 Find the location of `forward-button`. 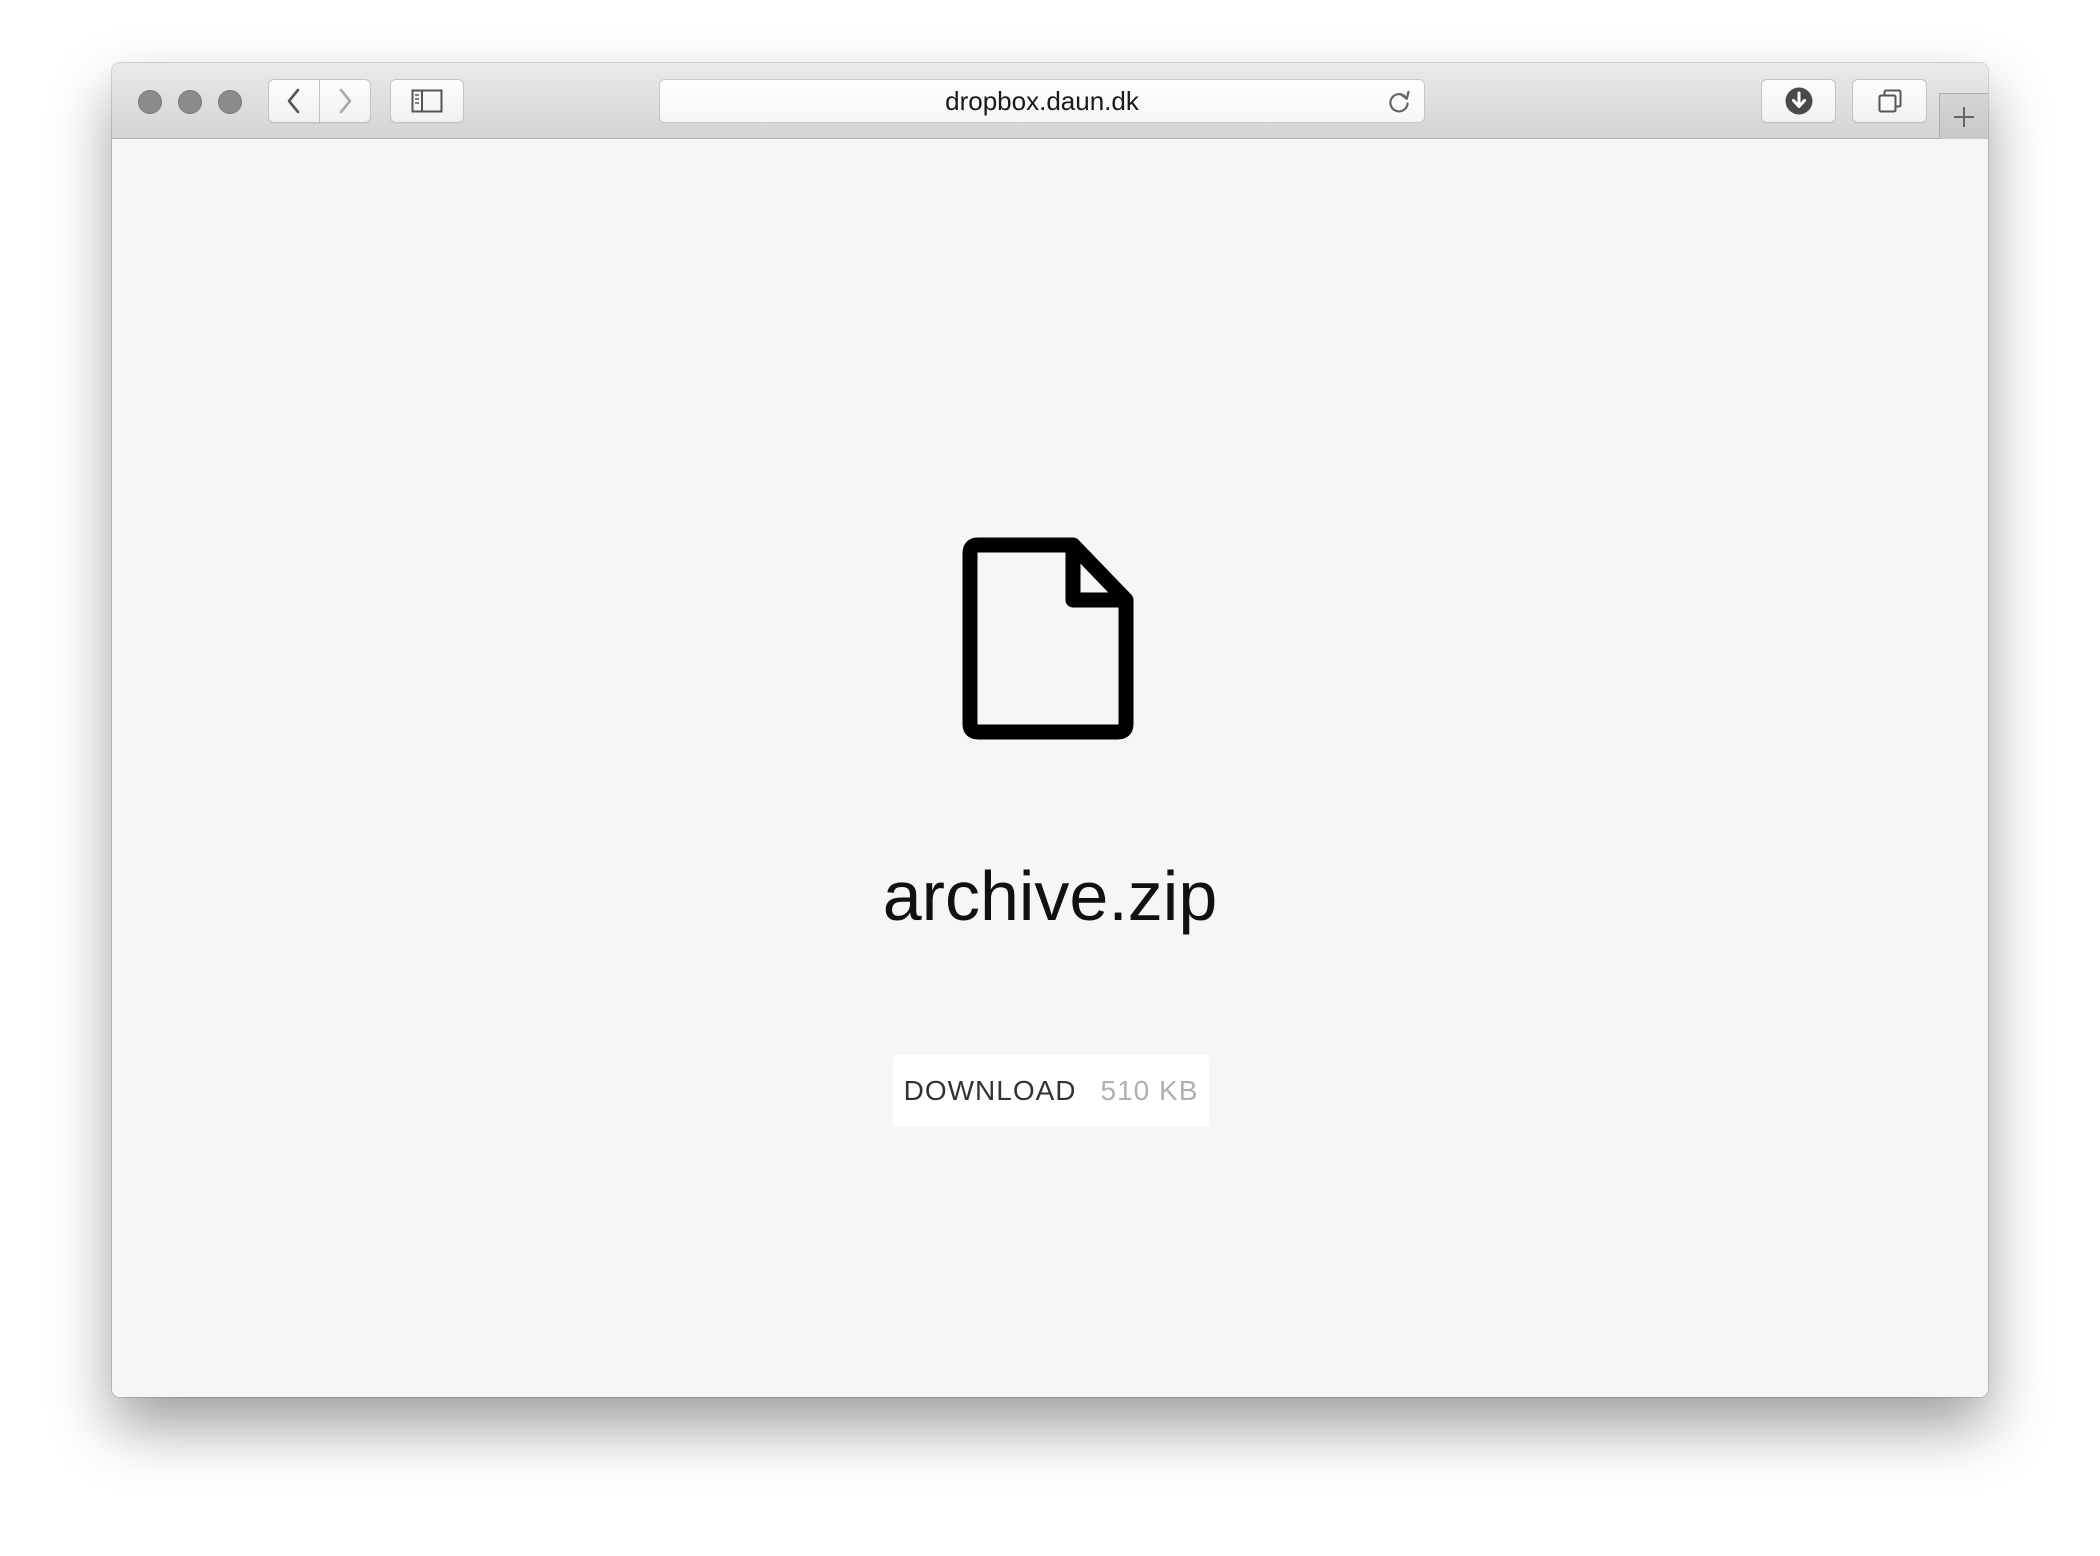

forward-button is located at coordinates (345, 101).